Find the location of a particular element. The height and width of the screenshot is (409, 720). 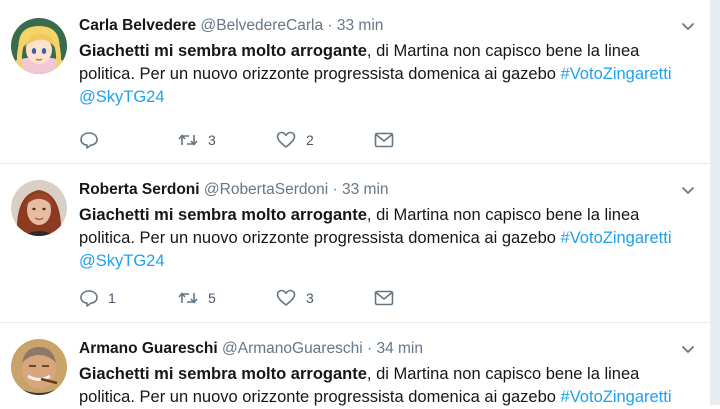

like-count: 2 is located at coordinates (310, 140).